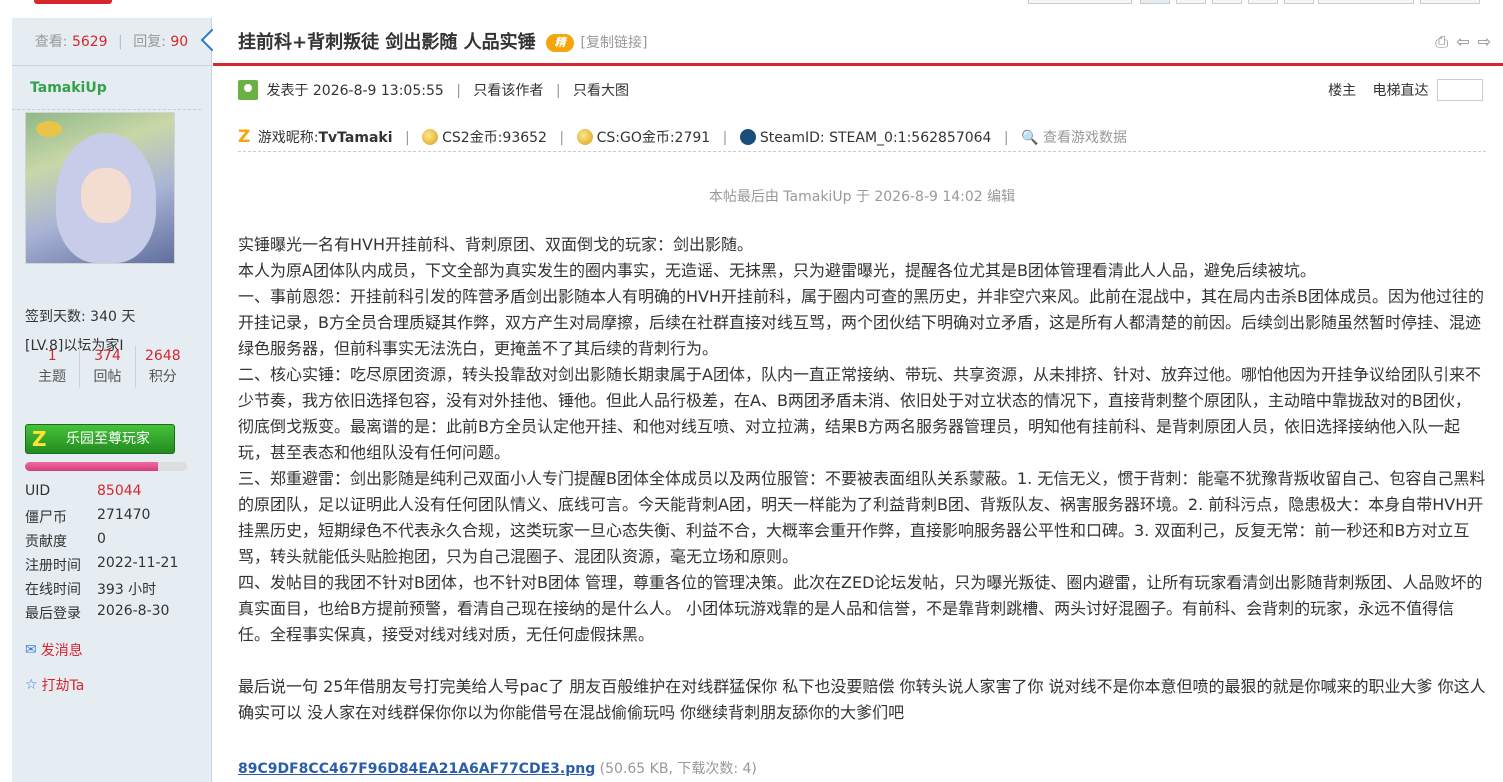 This screenshot has height=782, width=1503. What do you see at coordinates (1085, 138) in the screenshot?
I see `view-game-data-link: 查看游戏数据` at bounding box center [1085, 138].